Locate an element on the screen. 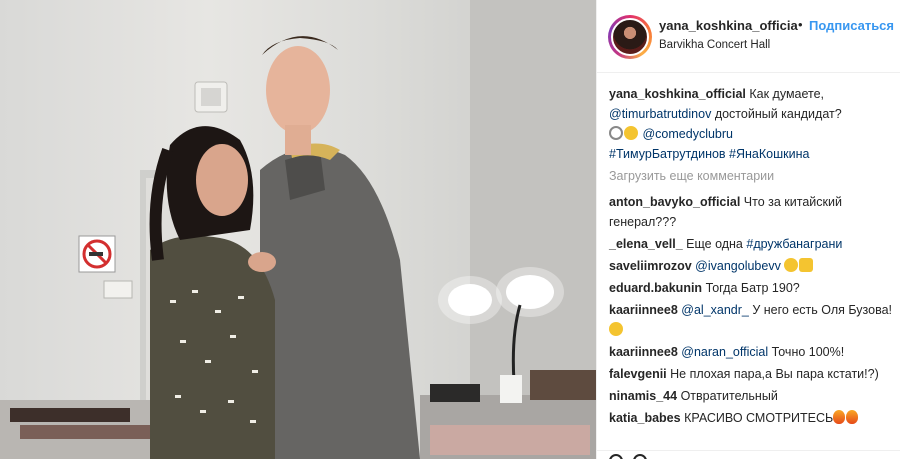 This screenshot has width=900, height=459. comment-text: Тогда Батр 190? is located at coordinates (752, 288).